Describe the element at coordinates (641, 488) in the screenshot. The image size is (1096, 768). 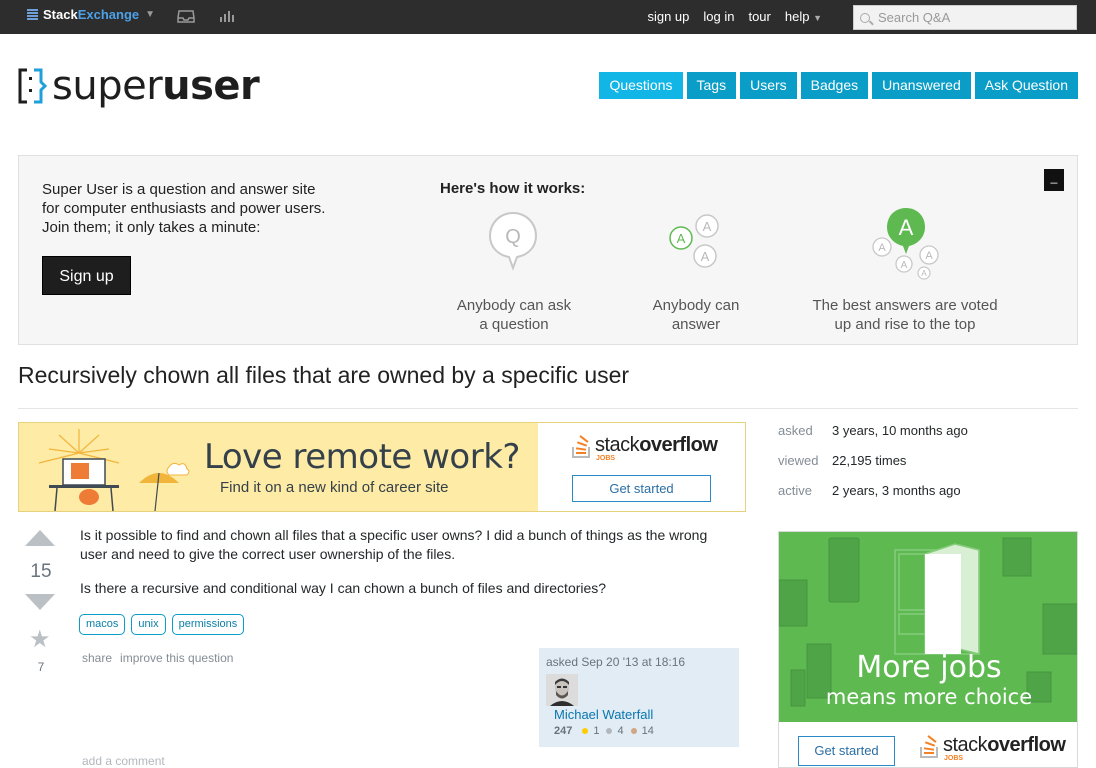
I see `ad-get-started-button: Get started` at that location.